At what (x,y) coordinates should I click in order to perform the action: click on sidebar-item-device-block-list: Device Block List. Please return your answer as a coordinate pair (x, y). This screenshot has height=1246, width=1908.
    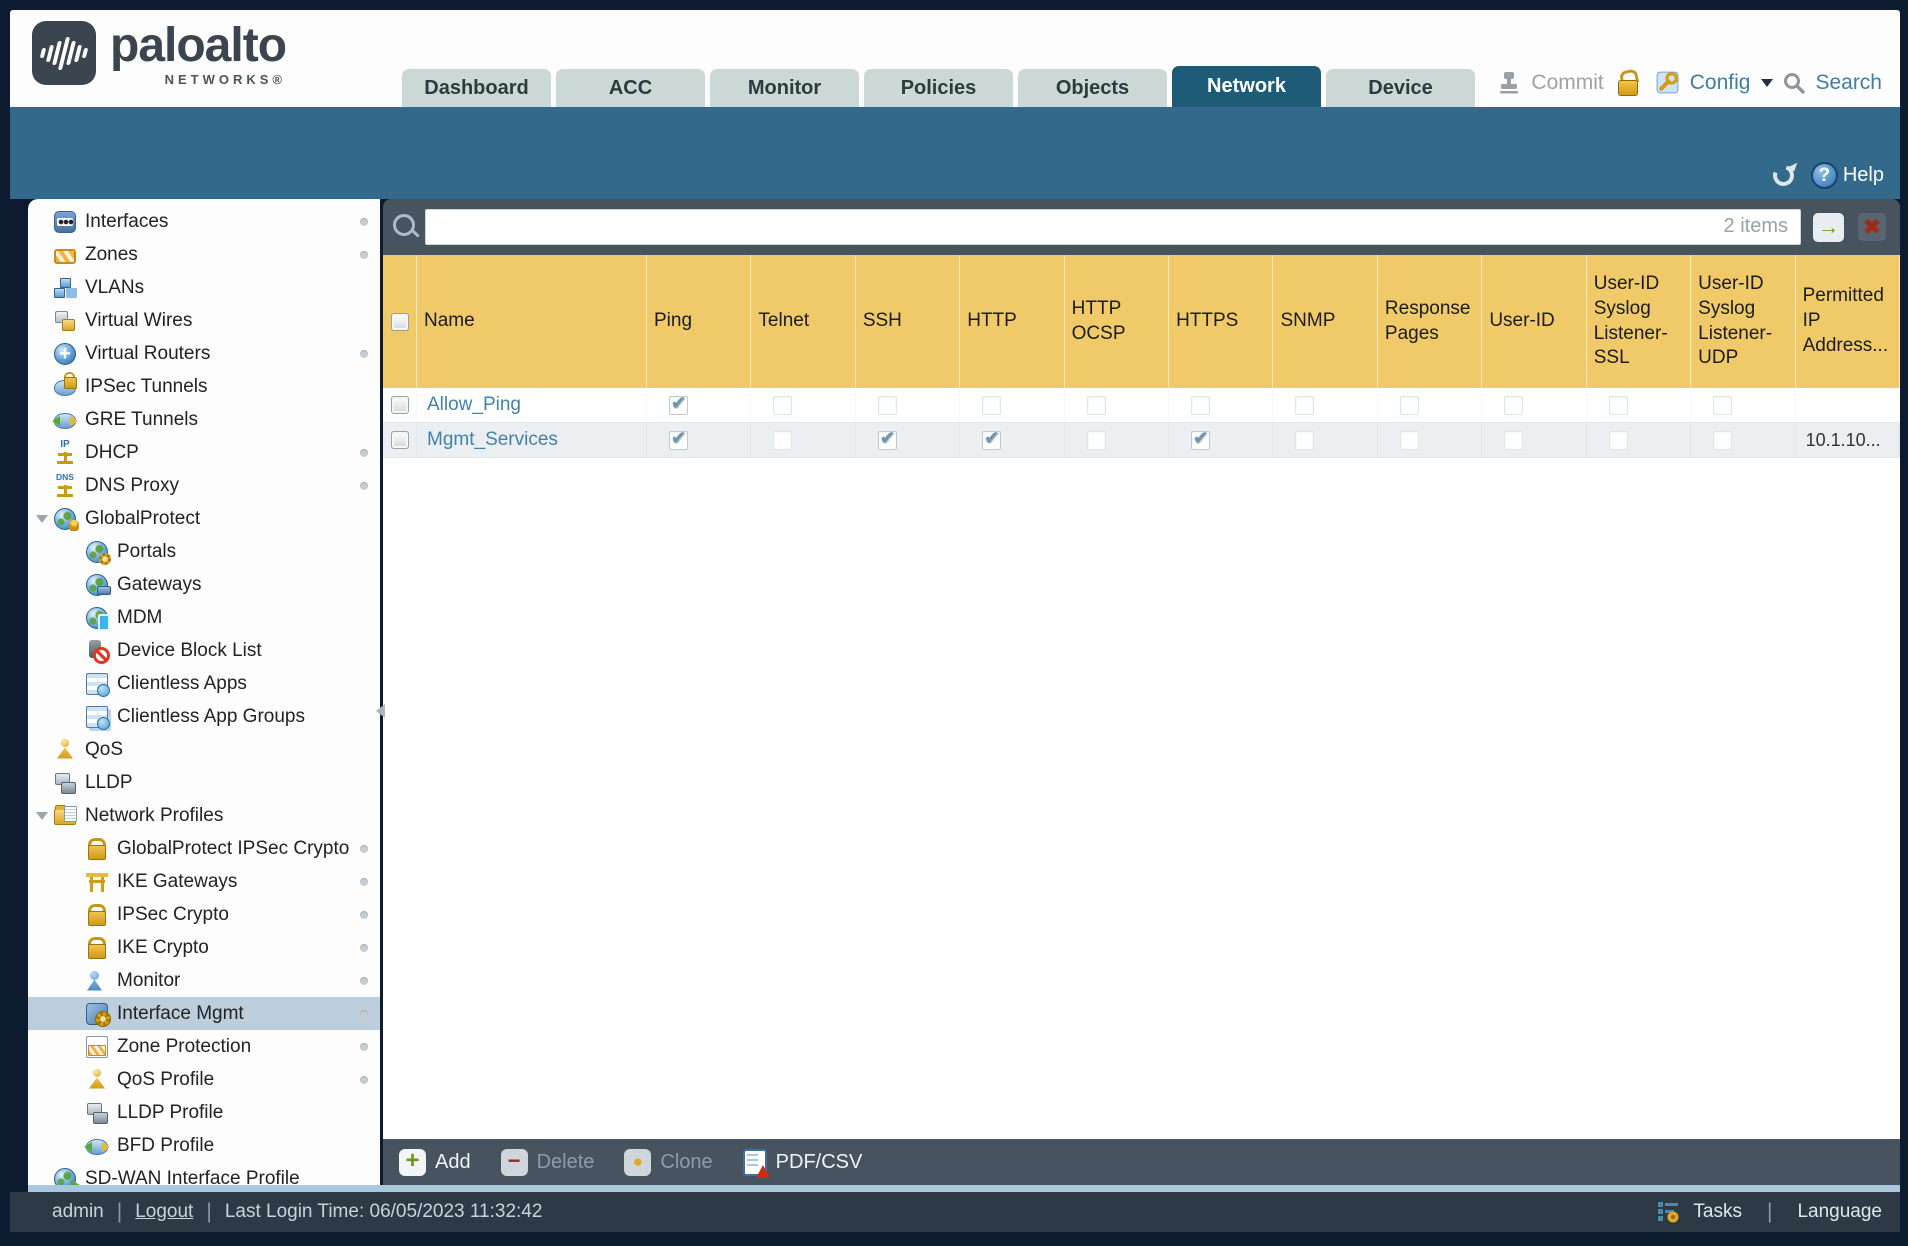
    Looking at the image, I should click on (204, 650).